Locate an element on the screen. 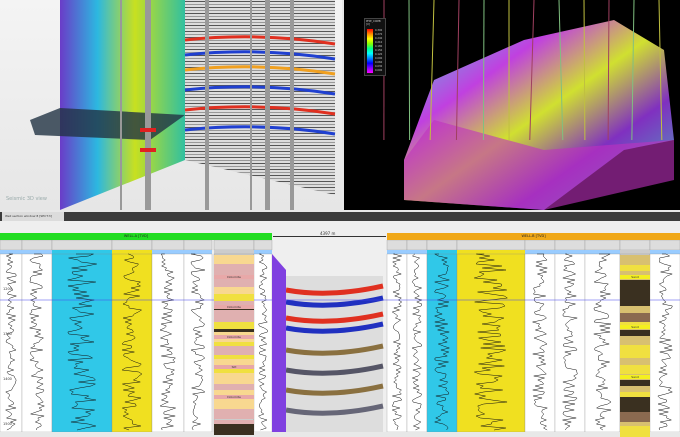 This screenshot has width=680, height=437. correlation-fill is located at coordinates (279, 343).